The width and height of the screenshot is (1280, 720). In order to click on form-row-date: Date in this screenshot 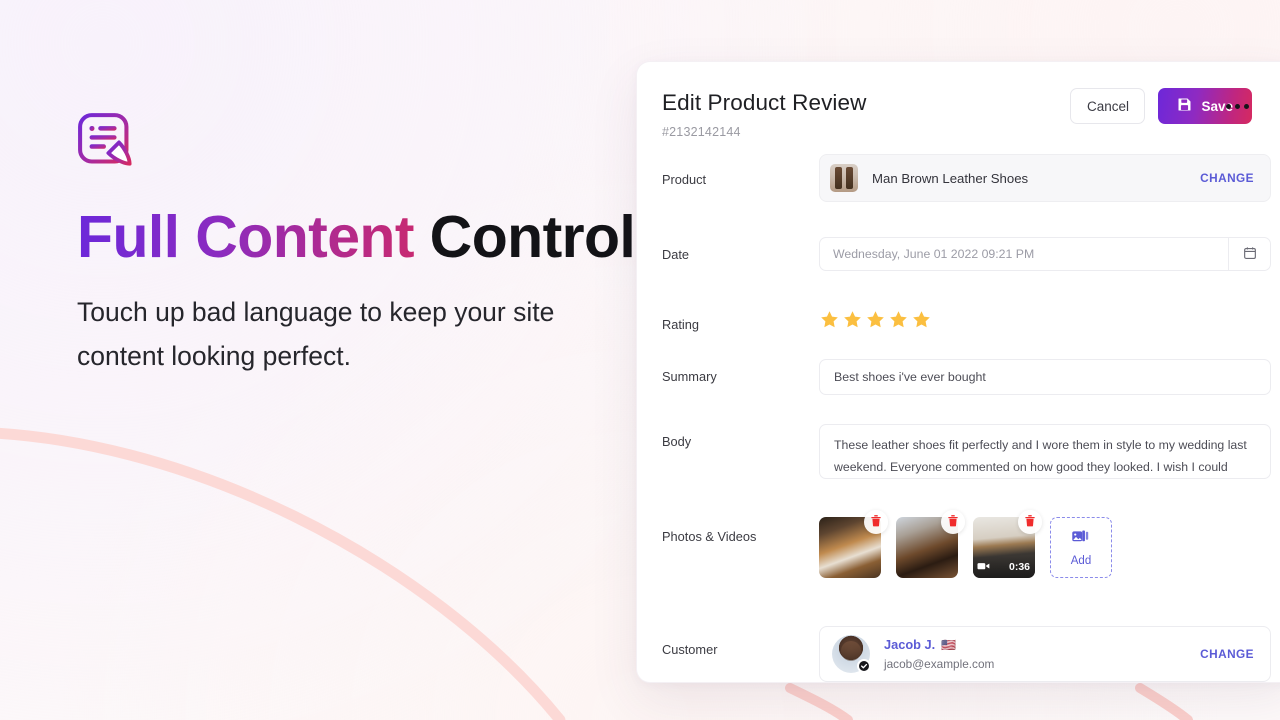, I will do `click(966, 254)`.